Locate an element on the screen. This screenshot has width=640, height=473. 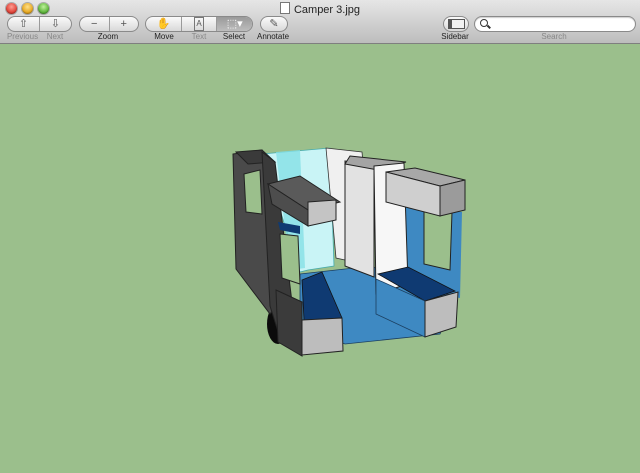
search-field is located at coordinates (555, 24).